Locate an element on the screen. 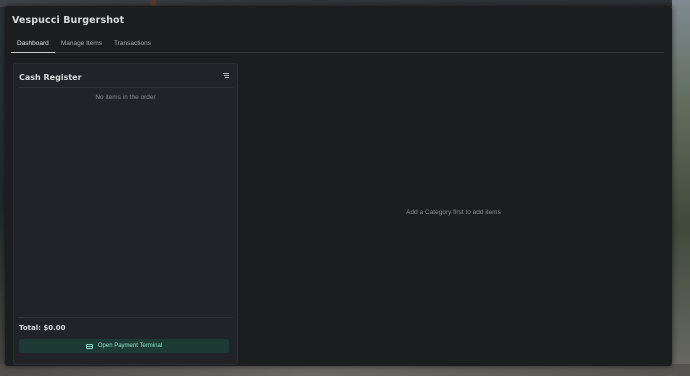  cash-register-divider is located at coordinates (125, 87).